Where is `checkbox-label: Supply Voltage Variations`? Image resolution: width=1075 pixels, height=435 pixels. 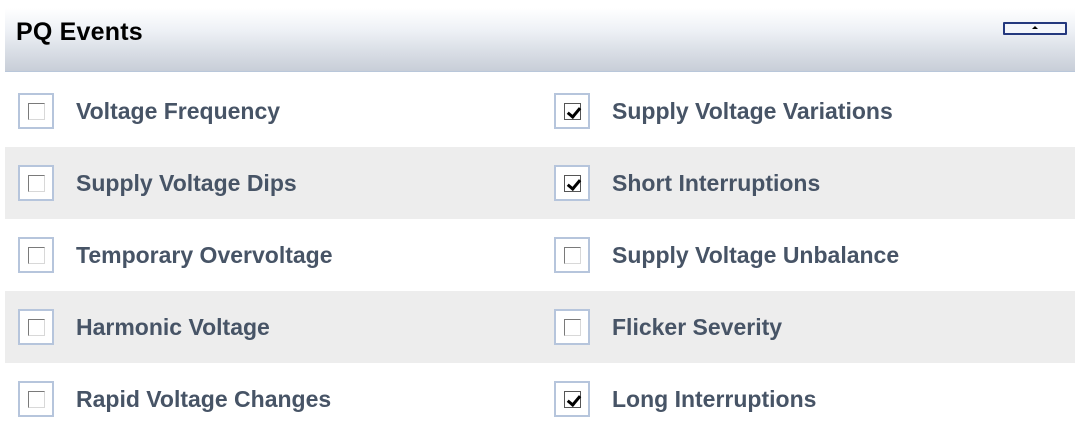
checkbox-label: Supply Voltage Variations is located at coordinates (752, 110).